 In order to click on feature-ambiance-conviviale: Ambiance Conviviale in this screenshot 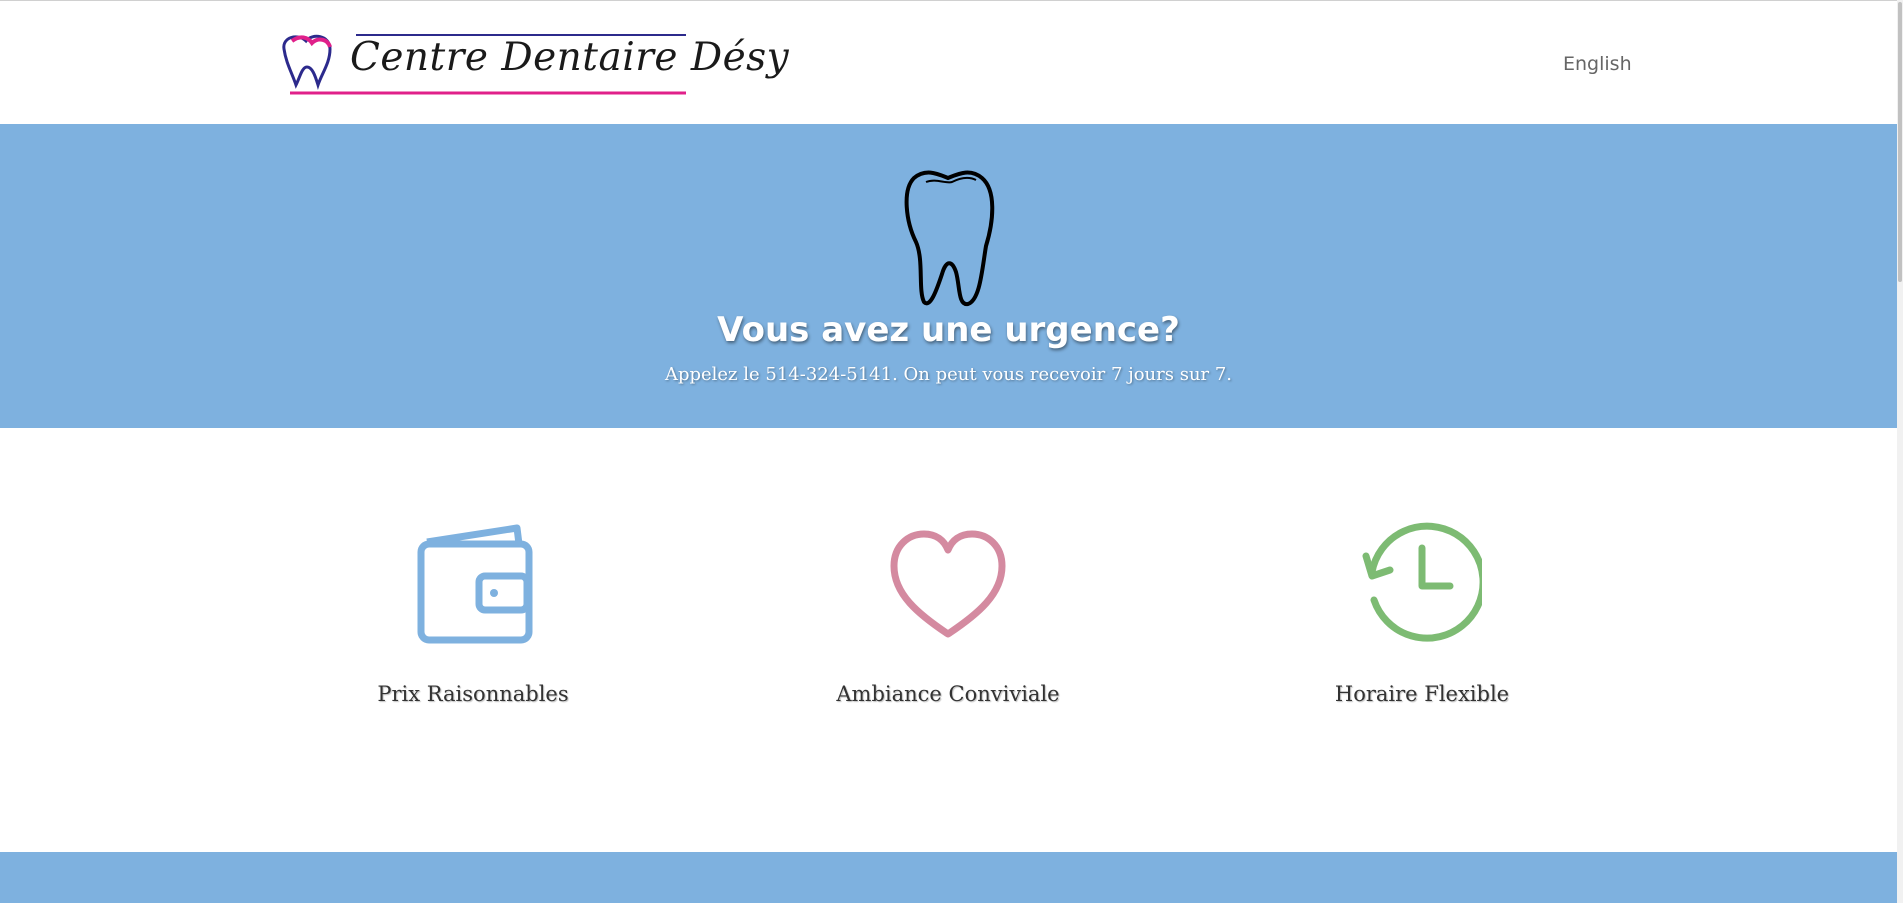, I will do `click(948, 620)`.